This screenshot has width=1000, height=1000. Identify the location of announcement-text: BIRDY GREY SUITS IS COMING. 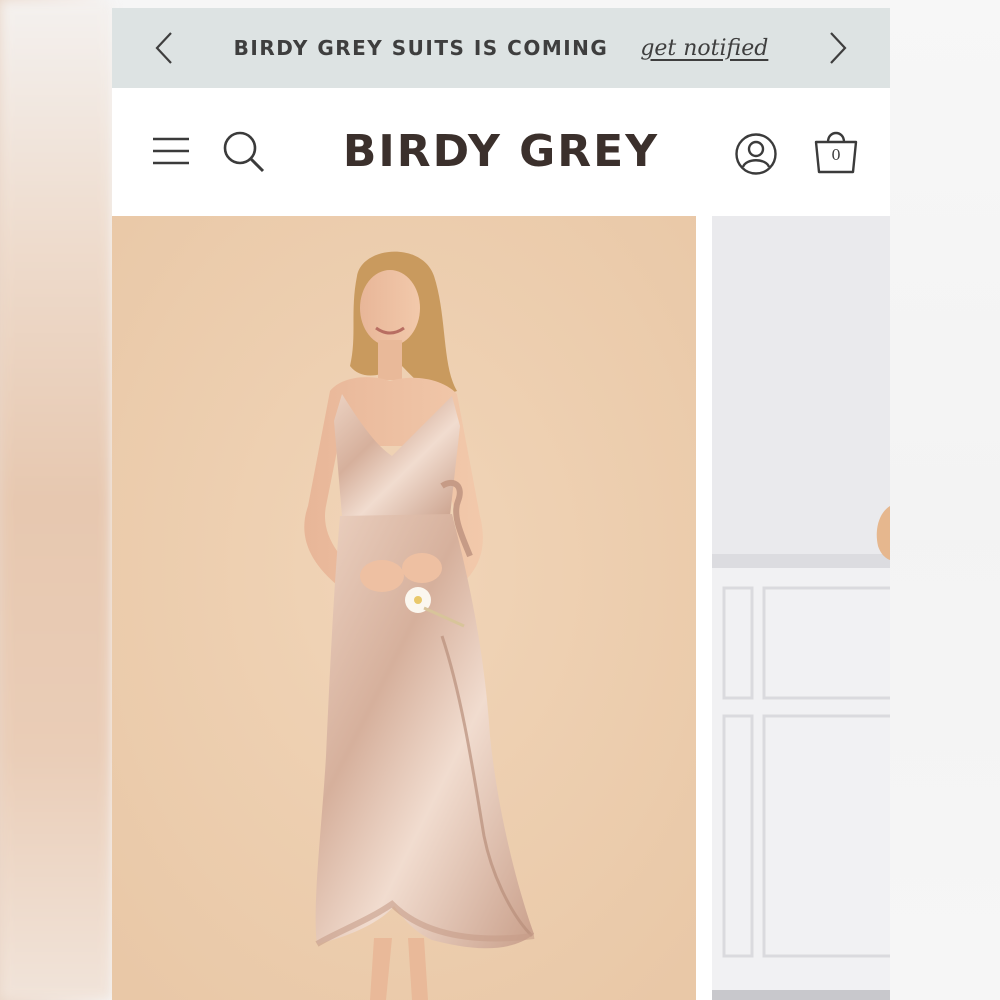
(421, 48).